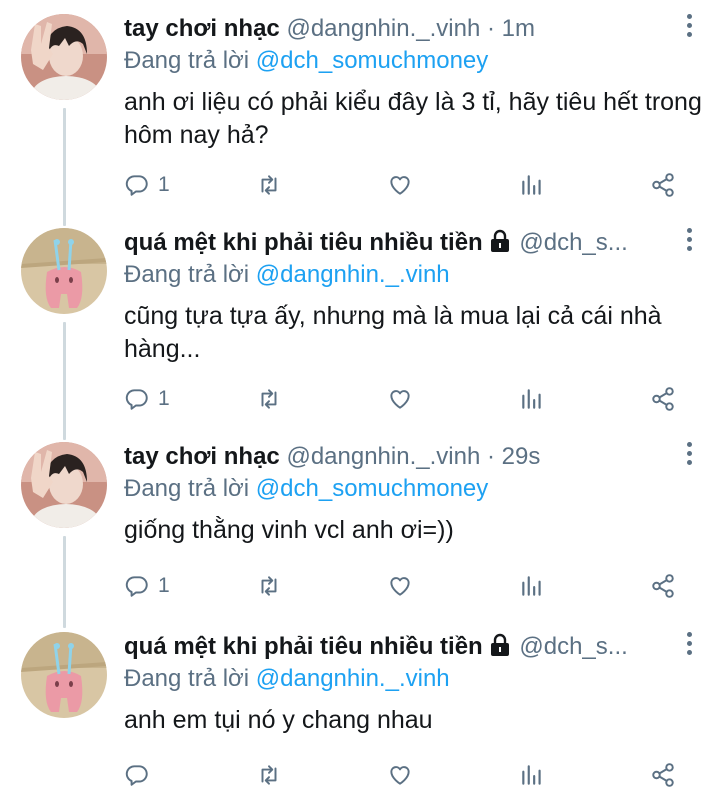 Image resolution: width=720 pixels, height=803 pixels. I want to click on timestamp: 1m, so click(518, 28).